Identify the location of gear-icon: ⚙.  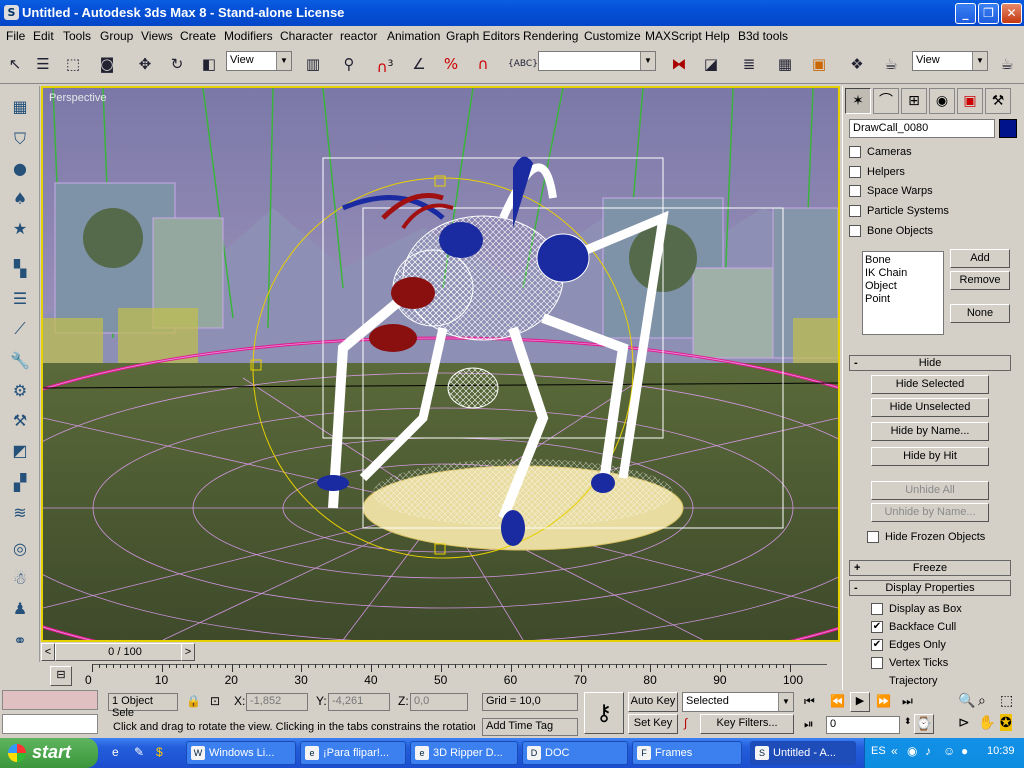
(20, 391).